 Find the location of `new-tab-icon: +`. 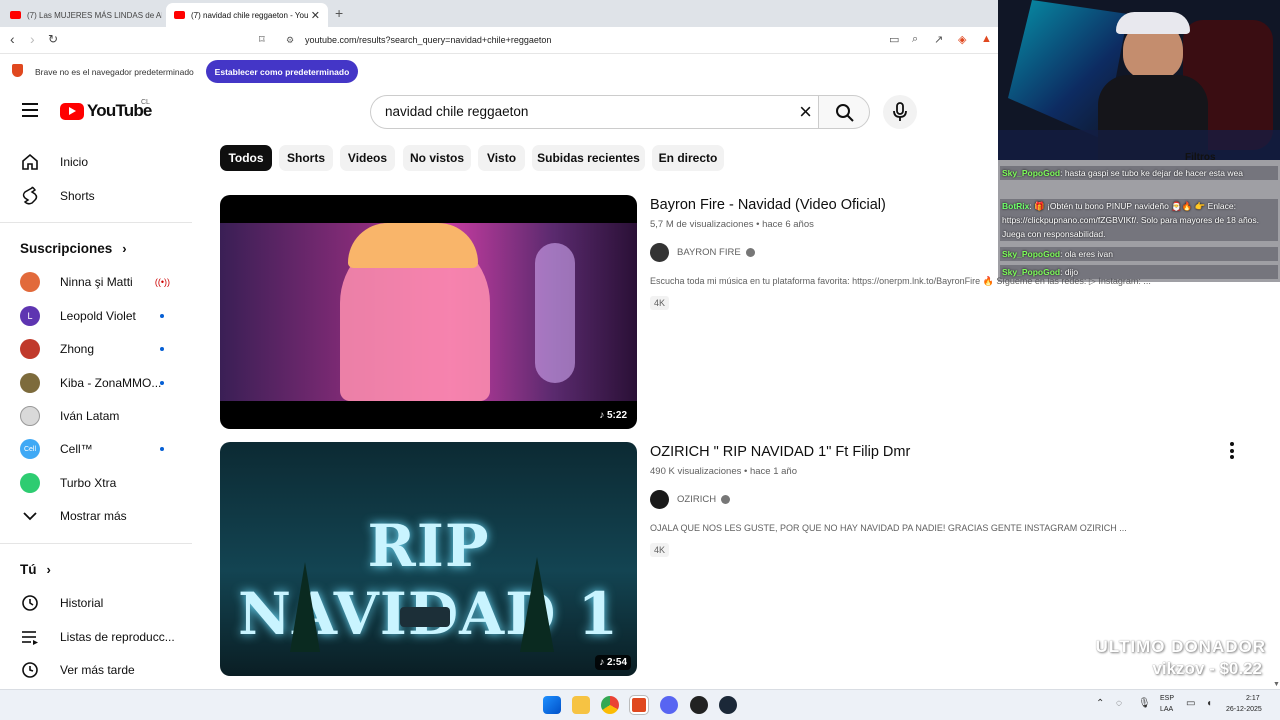

new-tab-icon: + is located at coordinates (339, 13).